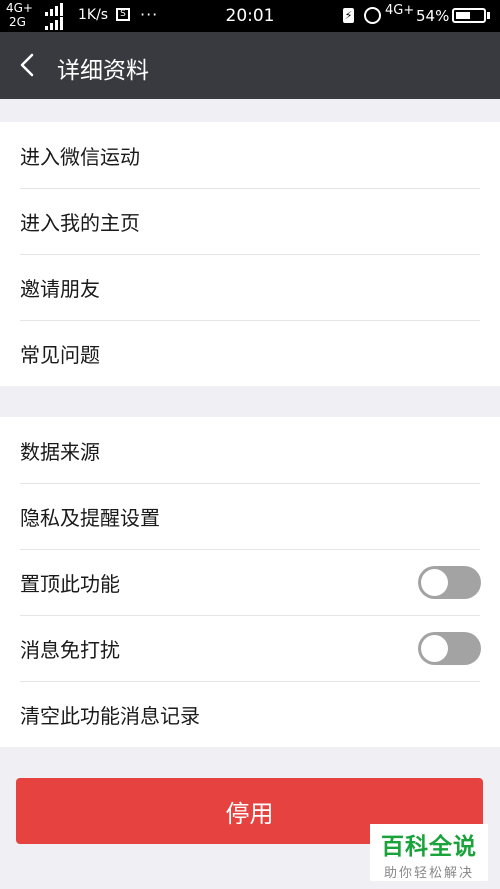 The width and height of the screenshot is (500, 889). Describe the element at coordinates (70, 649) in the screenshot. I see `list-item-label: 消息免打扰` at that location.